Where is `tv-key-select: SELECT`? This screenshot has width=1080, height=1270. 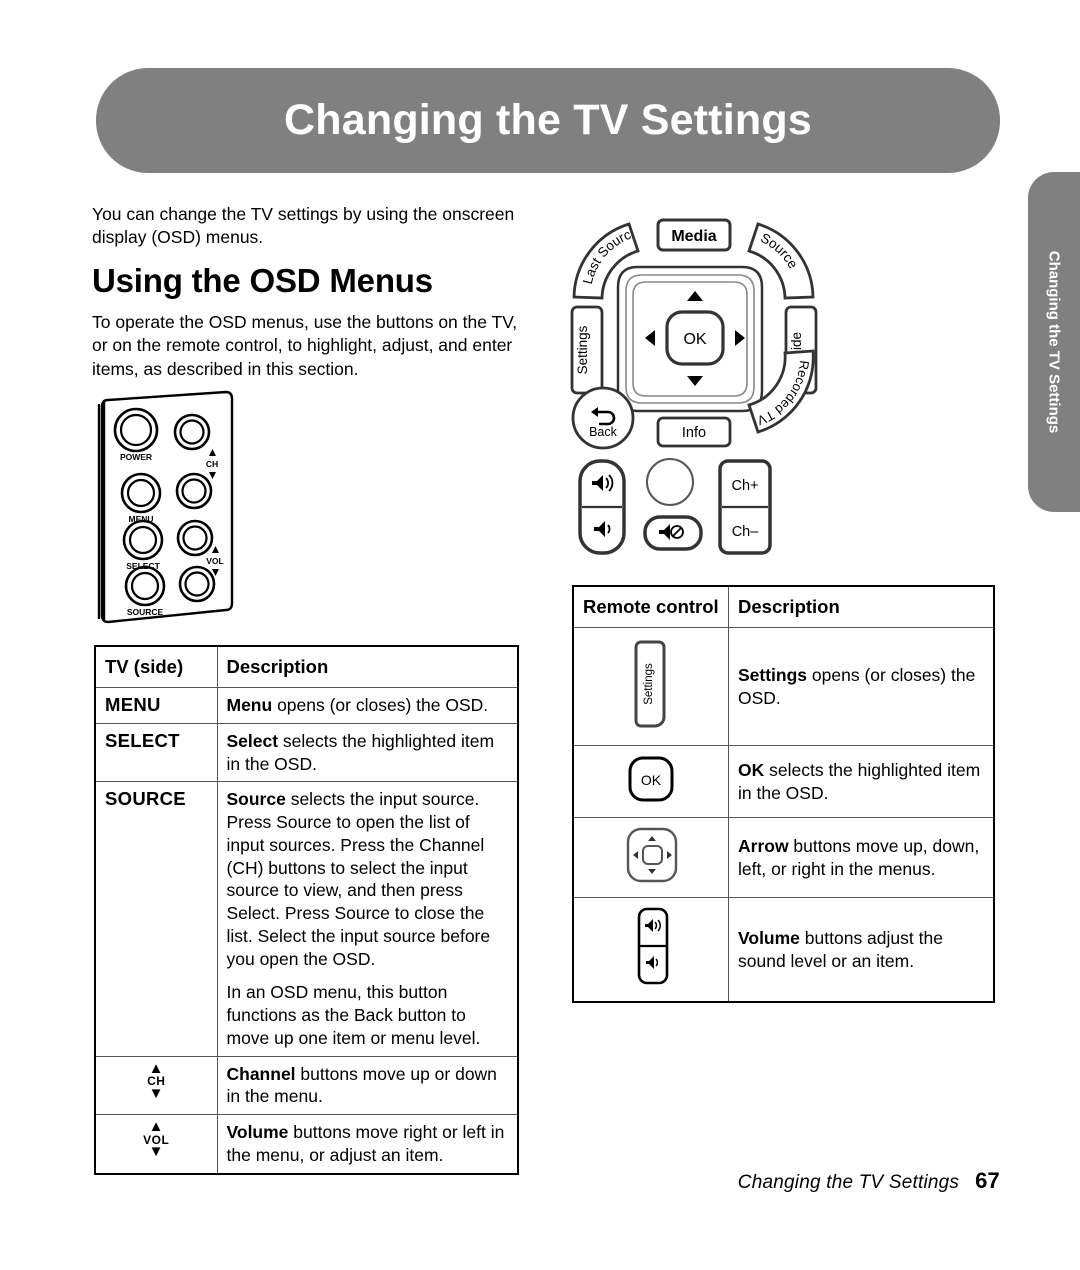 tv-key-select: SELECT is located at coordinates (156, 752).